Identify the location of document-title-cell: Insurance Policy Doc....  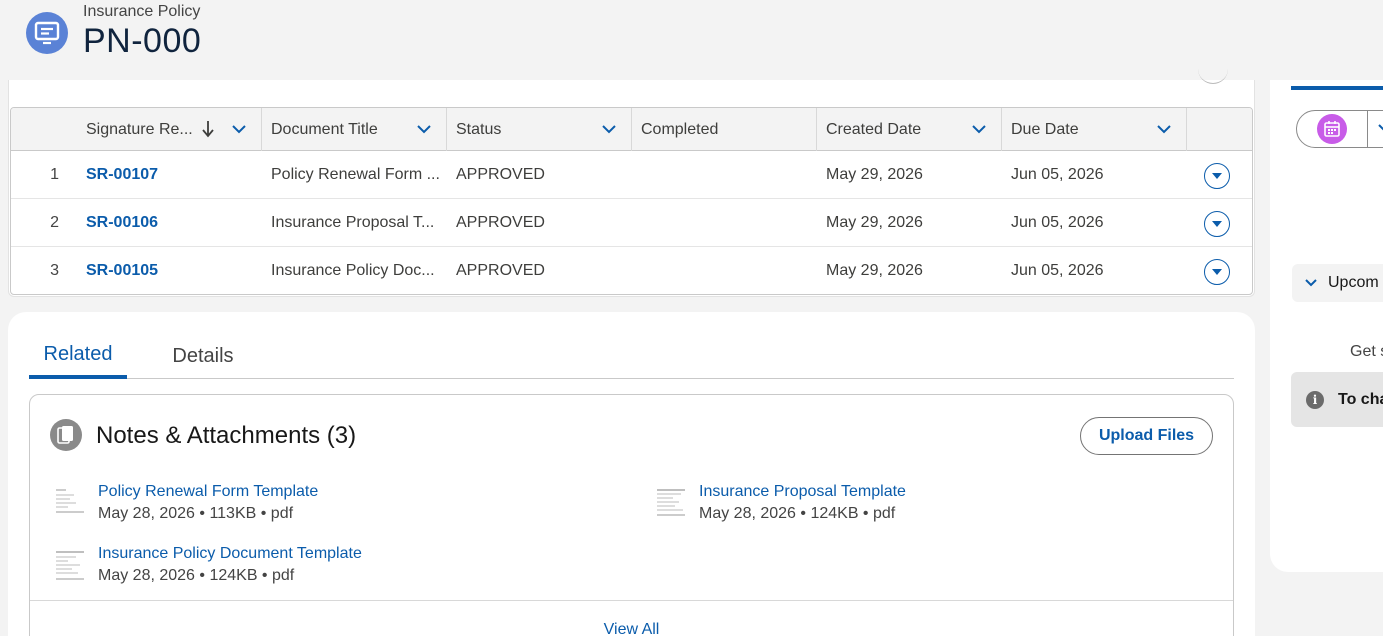
(353, 270).